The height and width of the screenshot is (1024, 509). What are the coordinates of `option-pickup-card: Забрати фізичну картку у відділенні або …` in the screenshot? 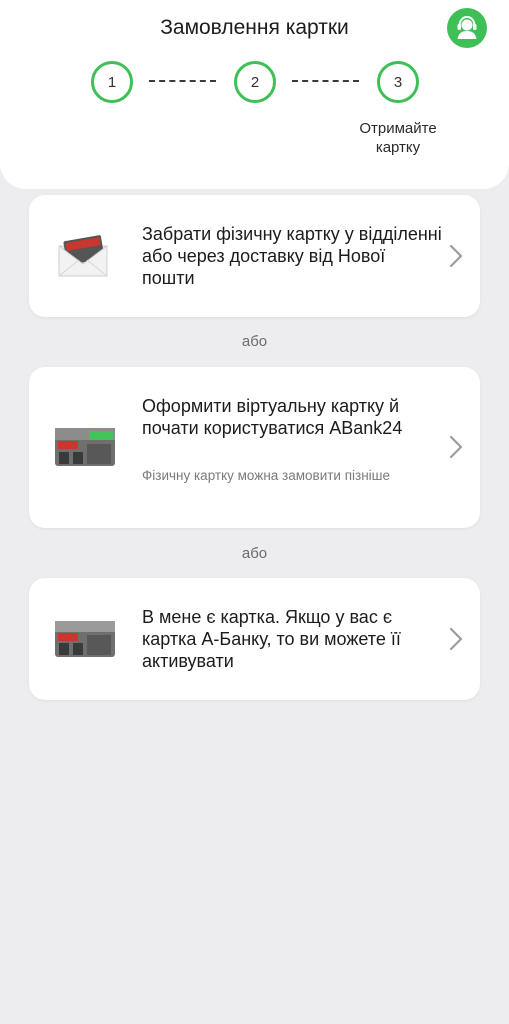 It's located at (254, 256).